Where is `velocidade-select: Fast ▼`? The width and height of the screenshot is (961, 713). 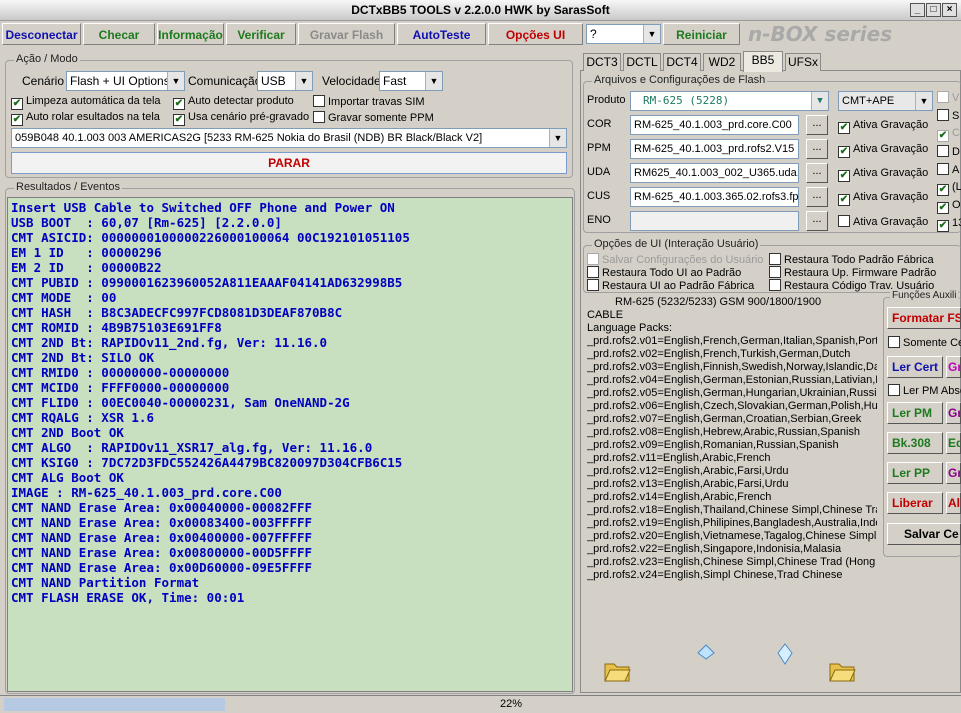 velocidade-select: Fast ▼ is located at coordinates (411, 81).